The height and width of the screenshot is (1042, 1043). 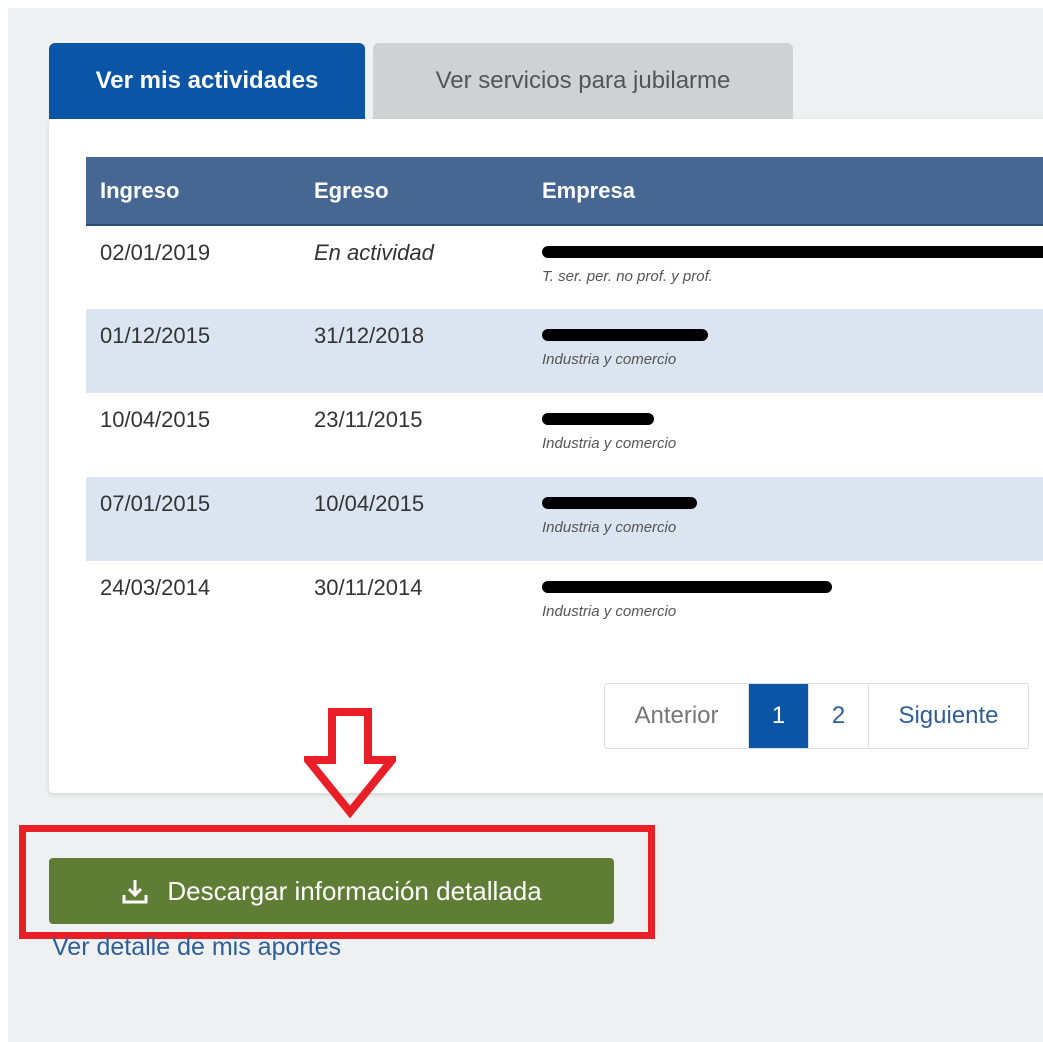 What do you see at coordinates (155, 252) in the screenshot?
I see `cell-ingreso: 02/01/2019` at bounding box center [155, 252].